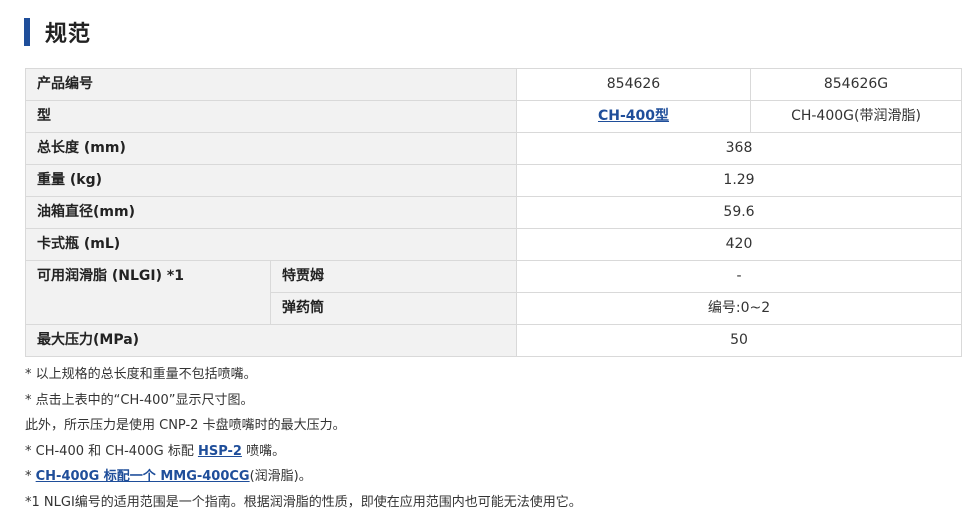 The height and width of the screenshot is (527, 975). I want to click on hsp2-link: HSP-2, so click(220, 451).